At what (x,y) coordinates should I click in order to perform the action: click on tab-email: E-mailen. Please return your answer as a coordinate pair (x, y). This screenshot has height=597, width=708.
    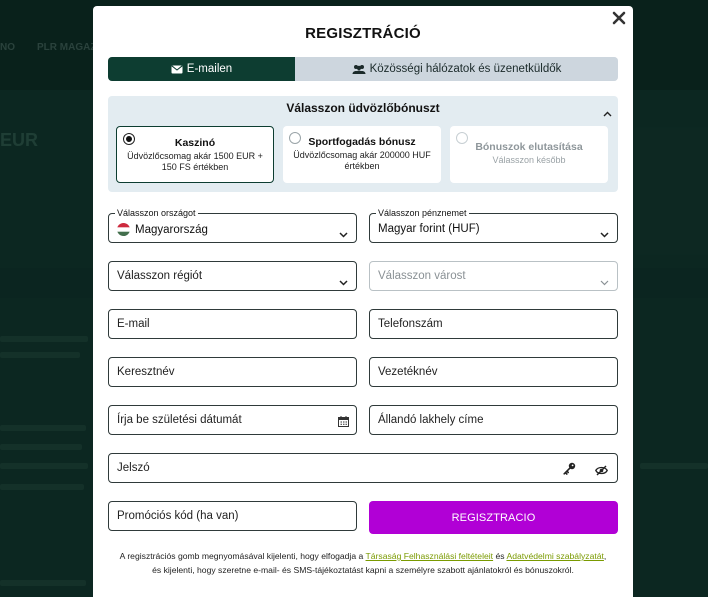
    Looking at the image, I should click on (201, 69).